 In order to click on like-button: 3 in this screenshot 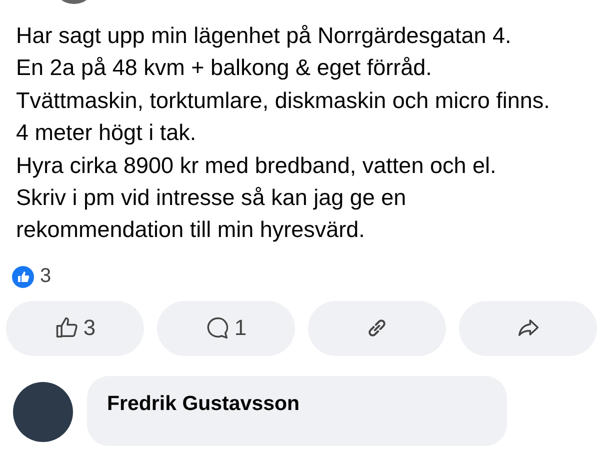, I will do `click(75, 328)`.